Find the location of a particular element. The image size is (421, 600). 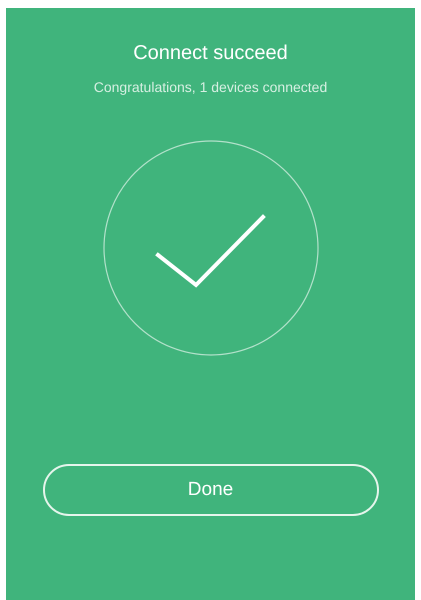

status-message: Congratulations, 1 devices connected is located at coordinates (211, 87).